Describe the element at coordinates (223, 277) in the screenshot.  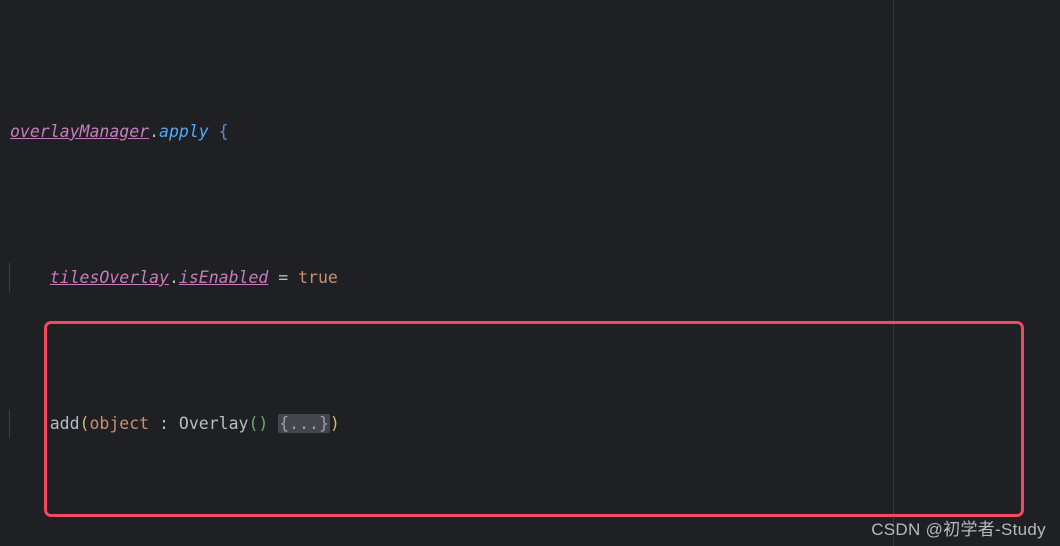
I see `token-is-enabled: isEnabled` at that location.